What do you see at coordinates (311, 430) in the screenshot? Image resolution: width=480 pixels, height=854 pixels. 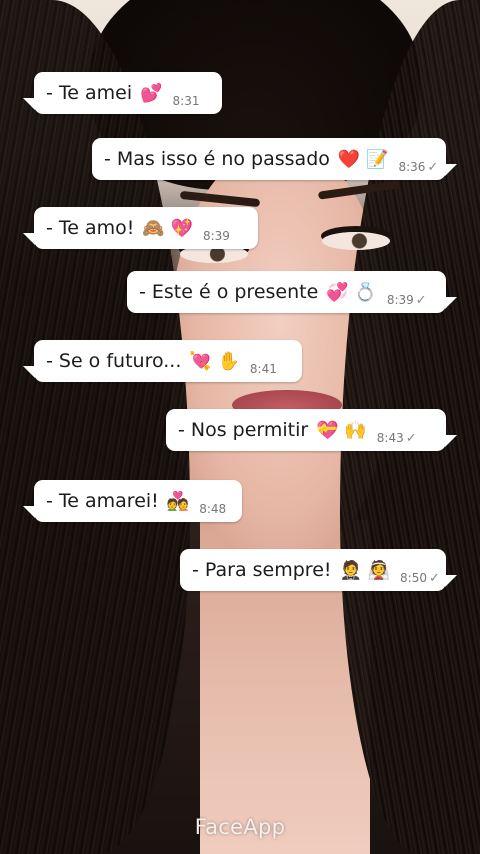 I see `chat-bubble-outgoing: - Nos permitir 💝 🙌 8:43 ✓` at bounding box center [311, 430].